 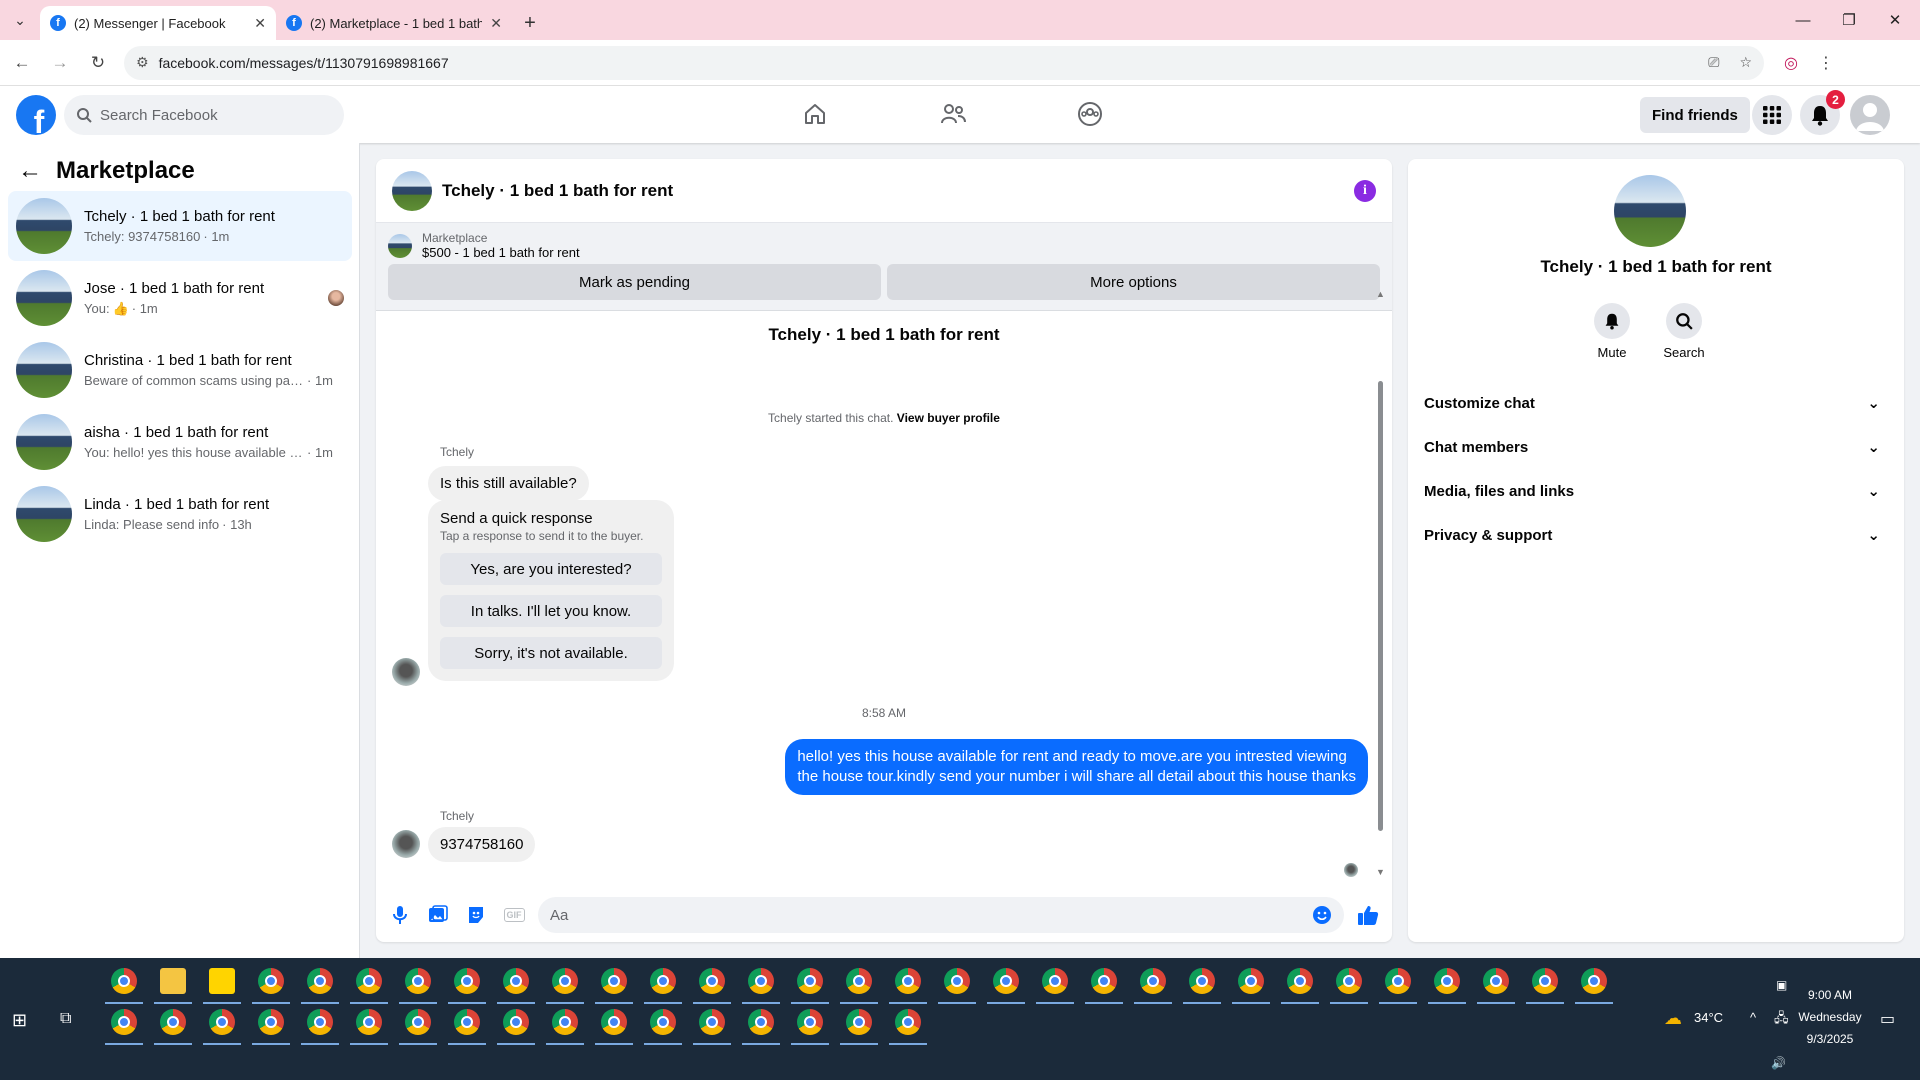 What do you see at coordinates (394, 23) in the screenshot?
I see `browser-tab-marketplace: f (2) Marketplace - 1 bed 1 bath f ✕` at bounding box center [394, 23].